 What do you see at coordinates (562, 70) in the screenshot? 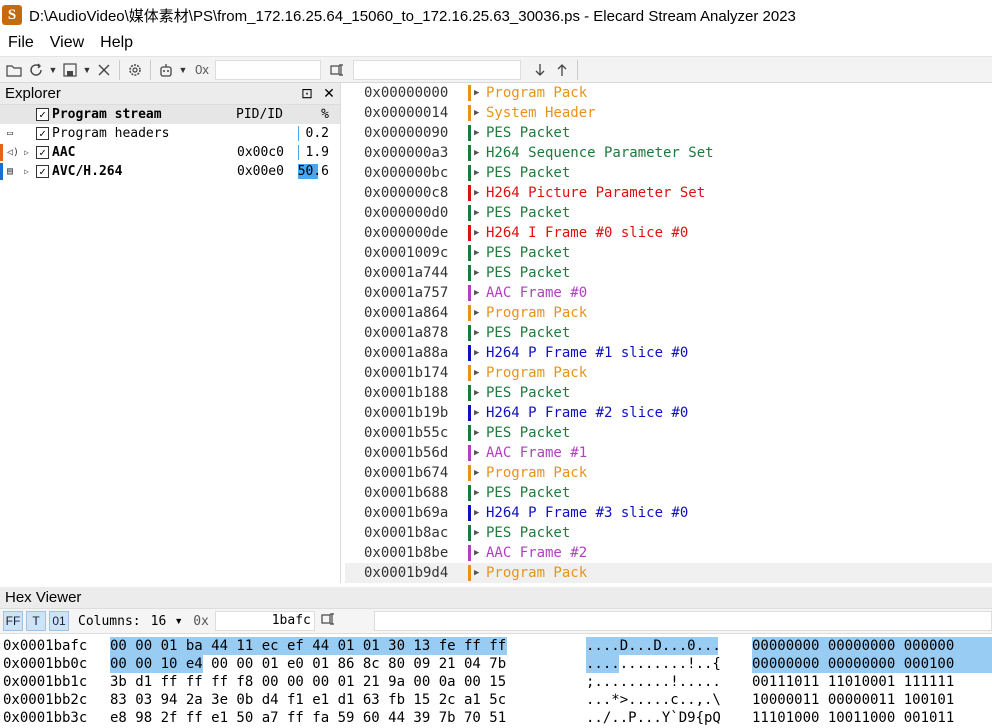
I see `search-up-arrow-icon` at bounding box center [562, 70].